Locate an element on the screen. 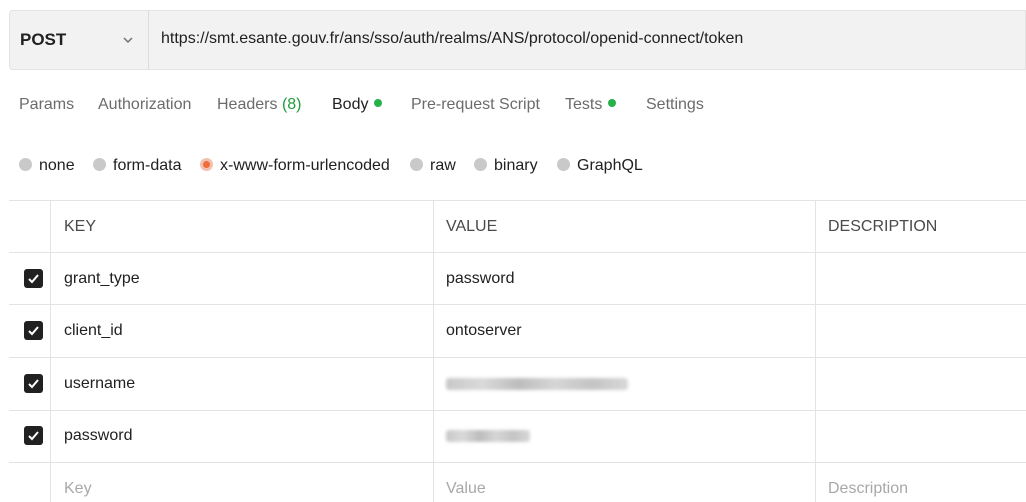 The width and height of the screenshot is (1026, 502). radio-selected-icon is located at coordinates (206, 164).